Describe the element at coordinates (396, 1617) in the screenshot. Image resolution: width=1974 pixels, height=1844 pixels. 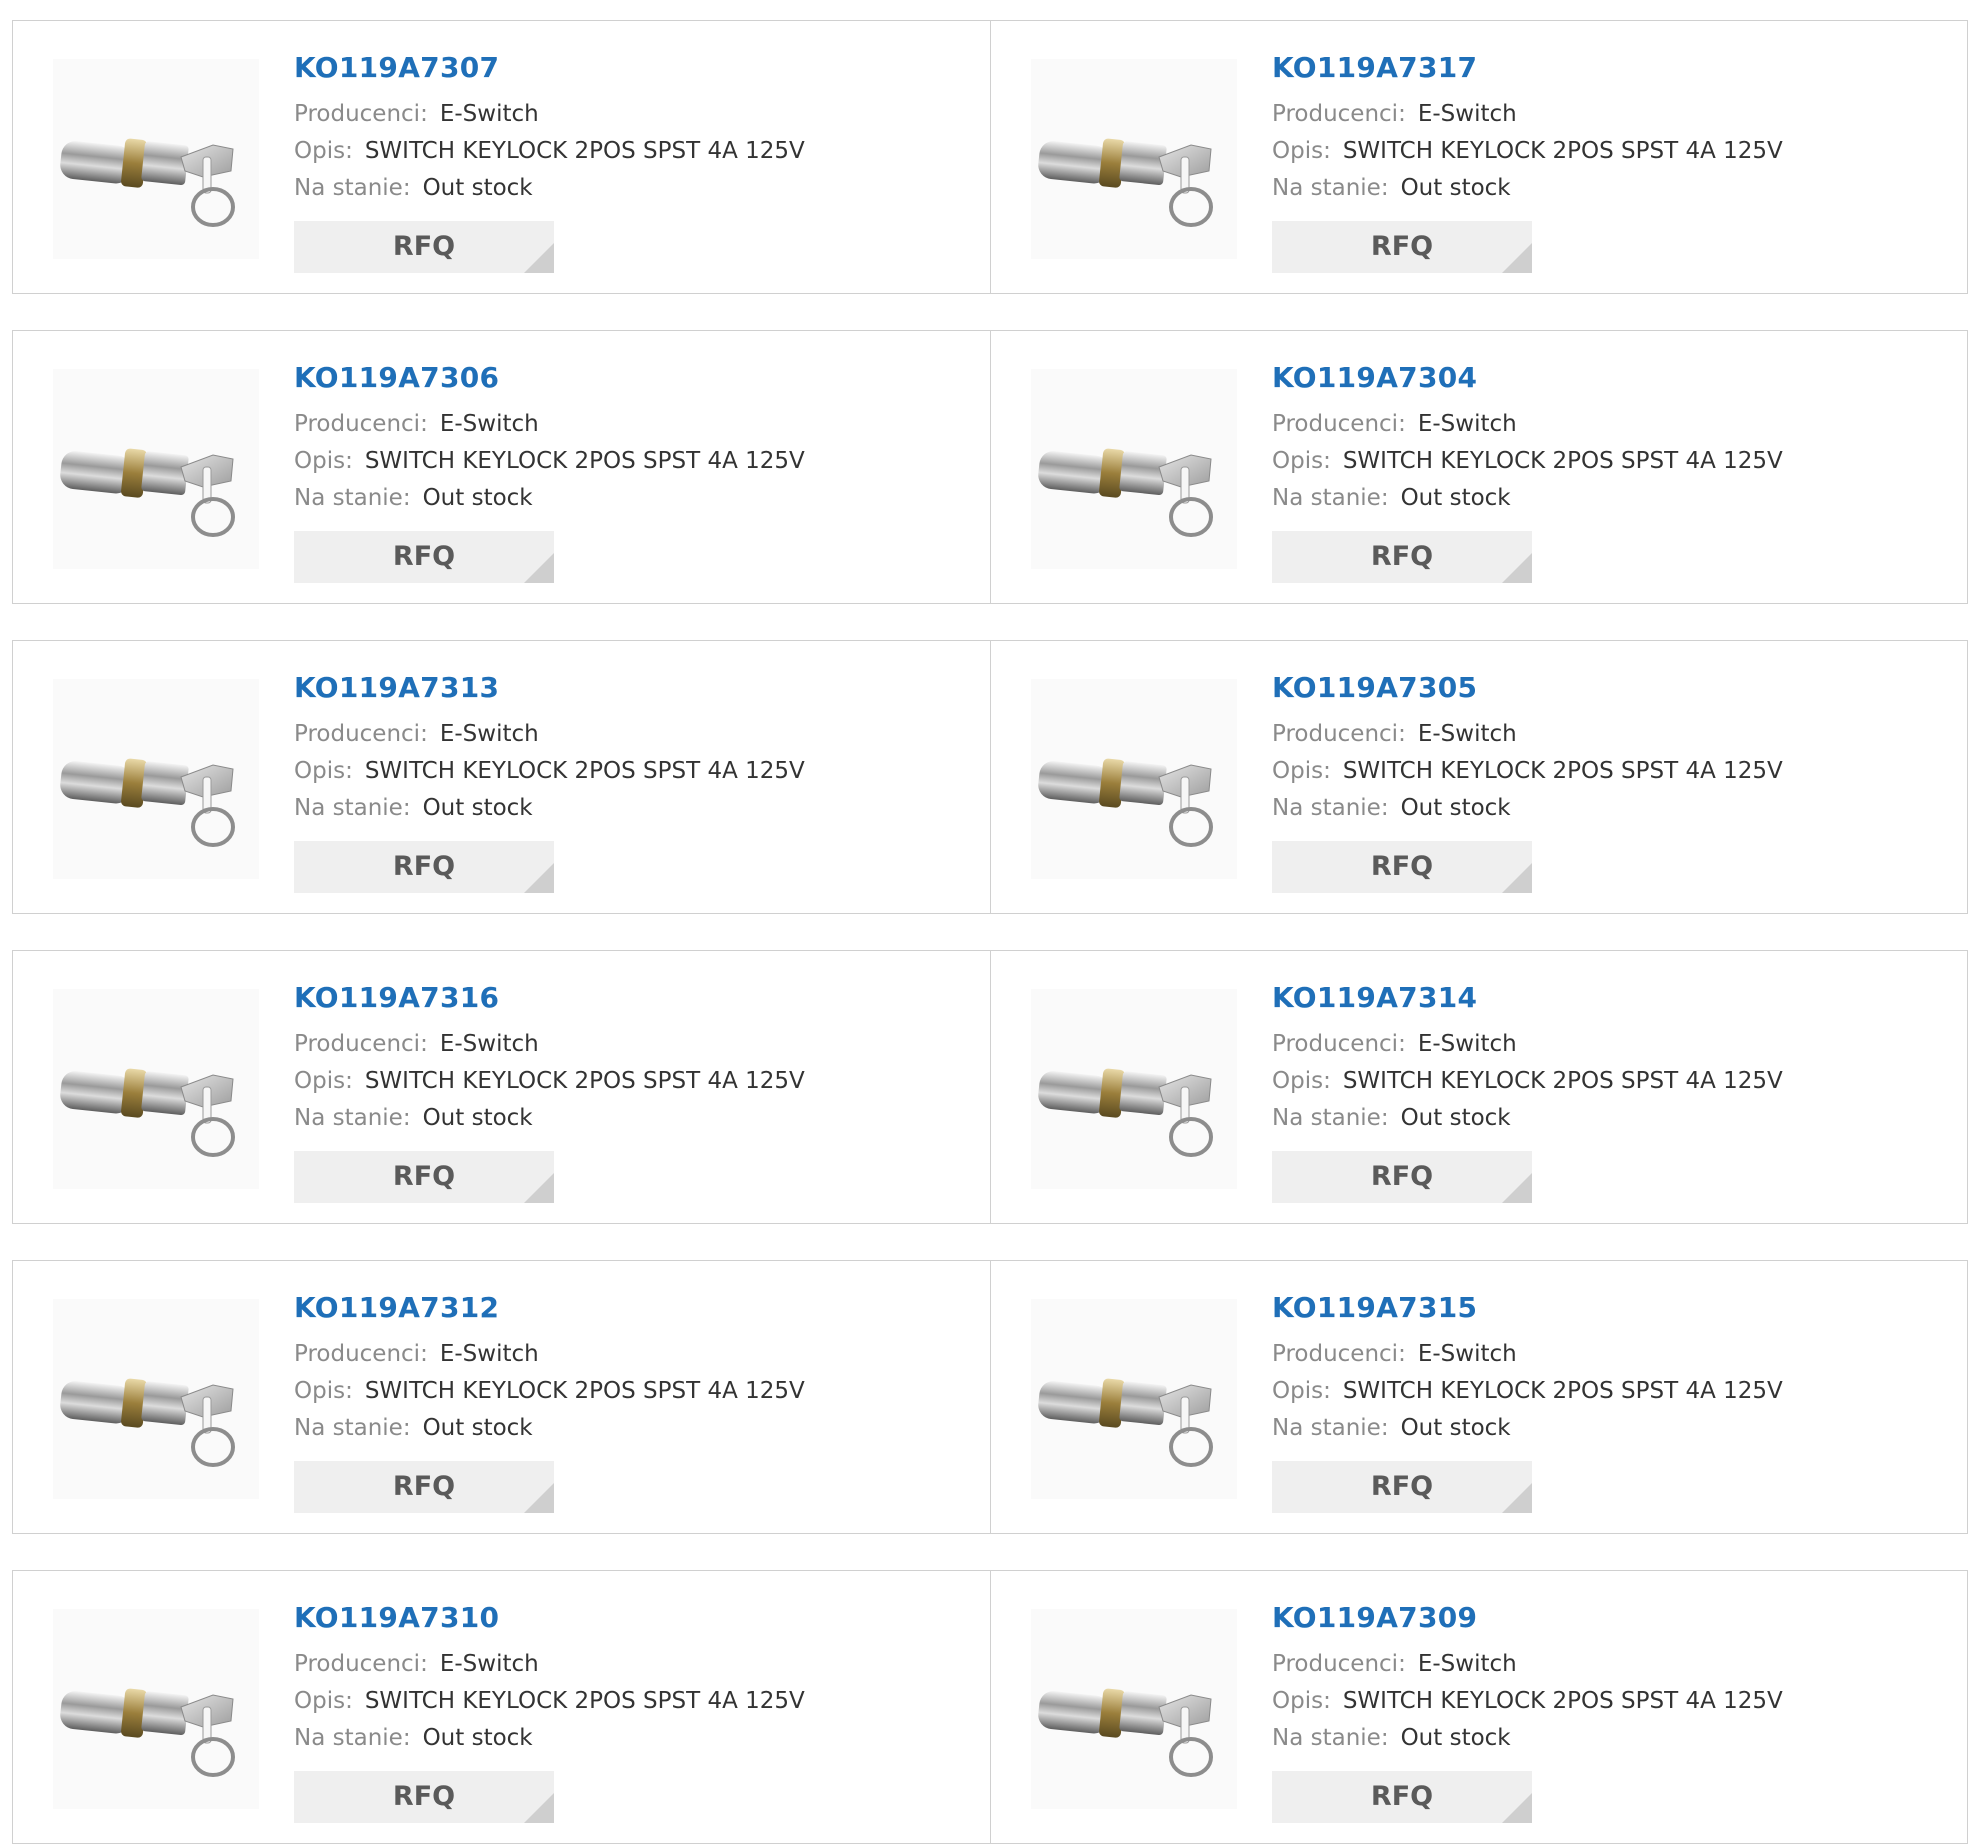
I see `part-number-link: KO119A7310` at that location.